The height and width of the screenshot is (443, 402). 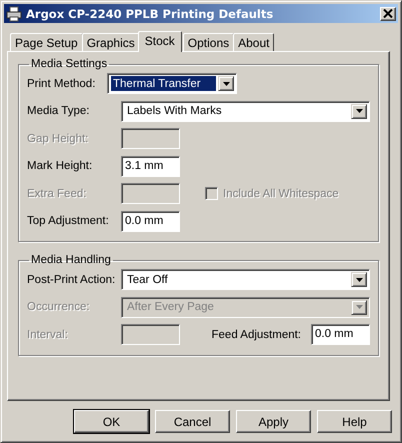 What do you see at coordinates (58, 138) in the screenshot?
I see `field-label: Gap Height:` at bounding box center [58, 138].